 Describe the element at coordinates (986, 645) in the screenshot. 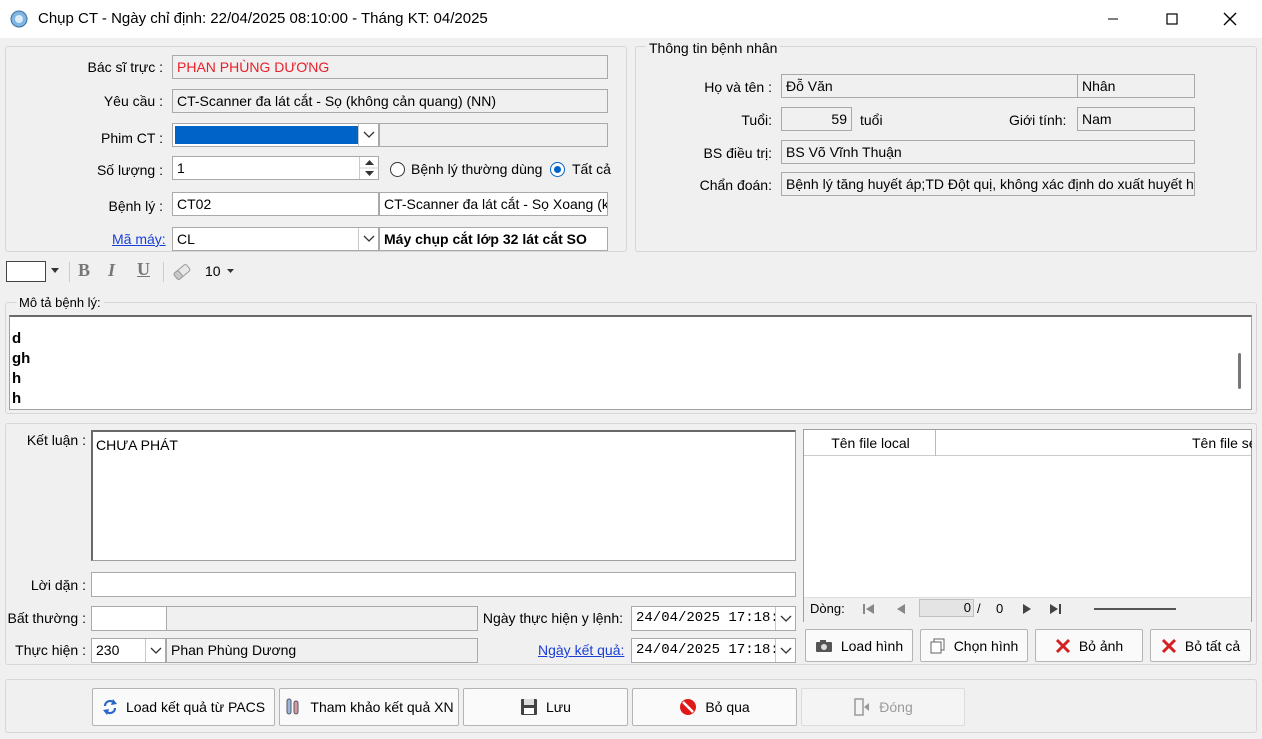

I see `chon-hinh-label: Chọn hình` at that location.